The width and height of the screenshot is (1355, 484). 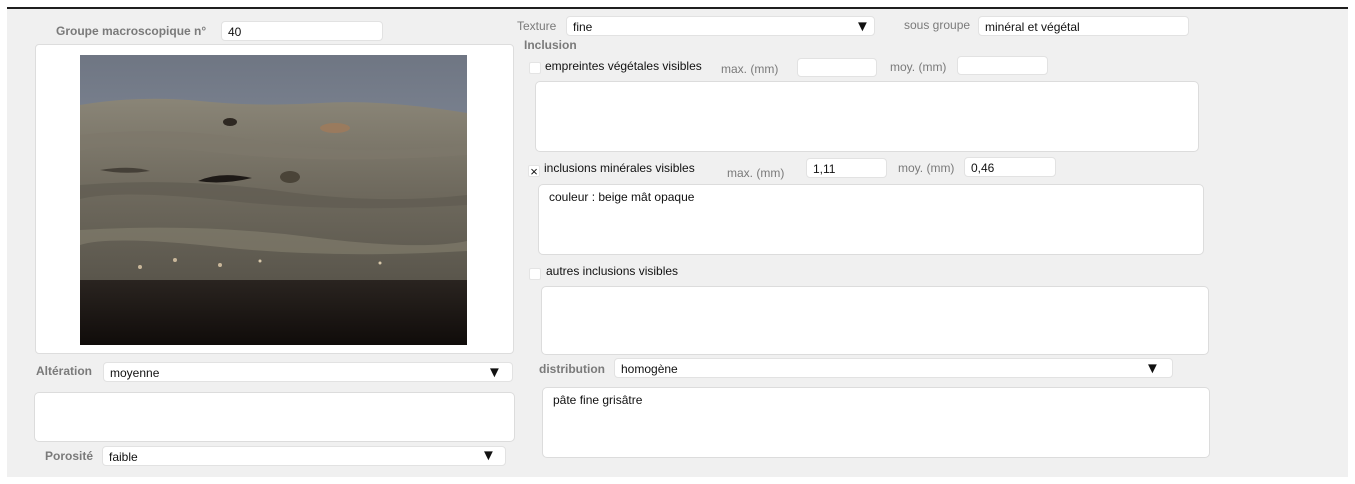 I want to click on distribution-dropdown-arrow-icon: ▼, so click(x=1152, y=368).